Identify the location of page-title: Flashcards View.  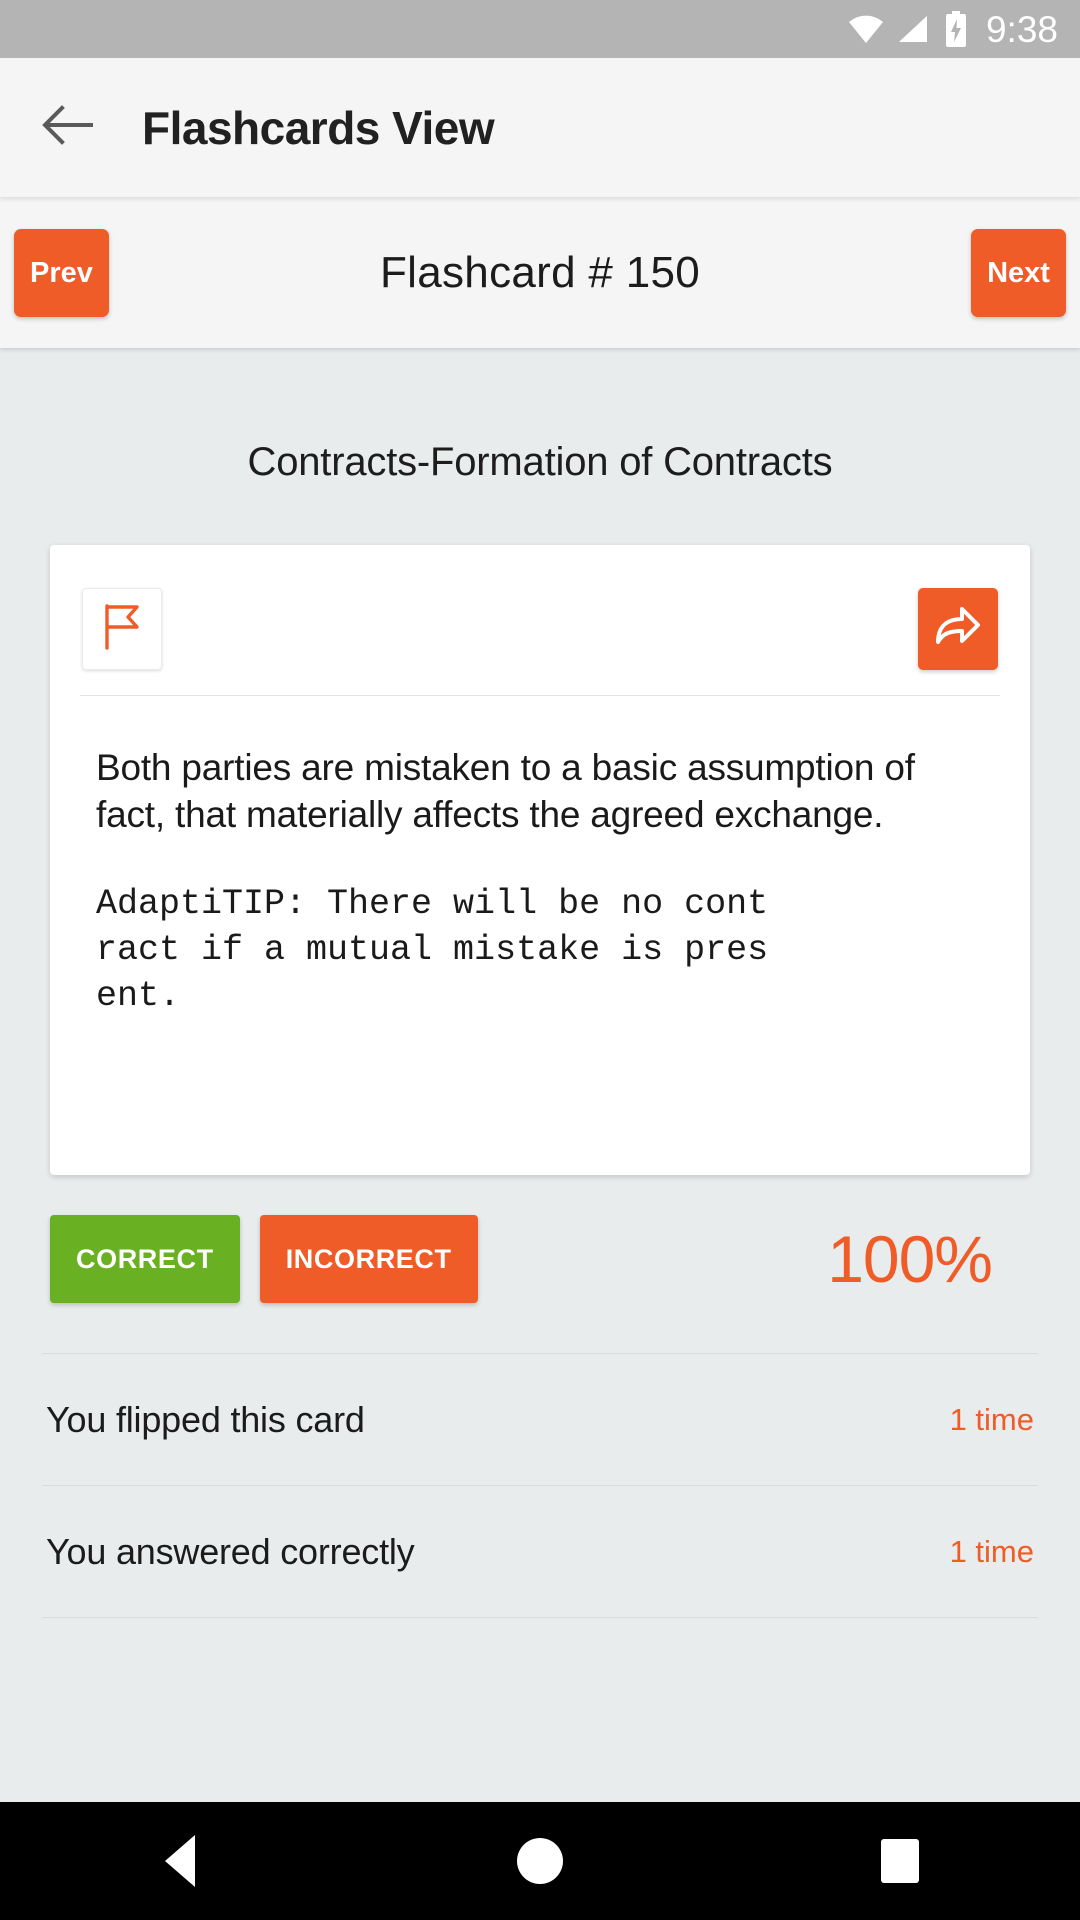
(318, 127).